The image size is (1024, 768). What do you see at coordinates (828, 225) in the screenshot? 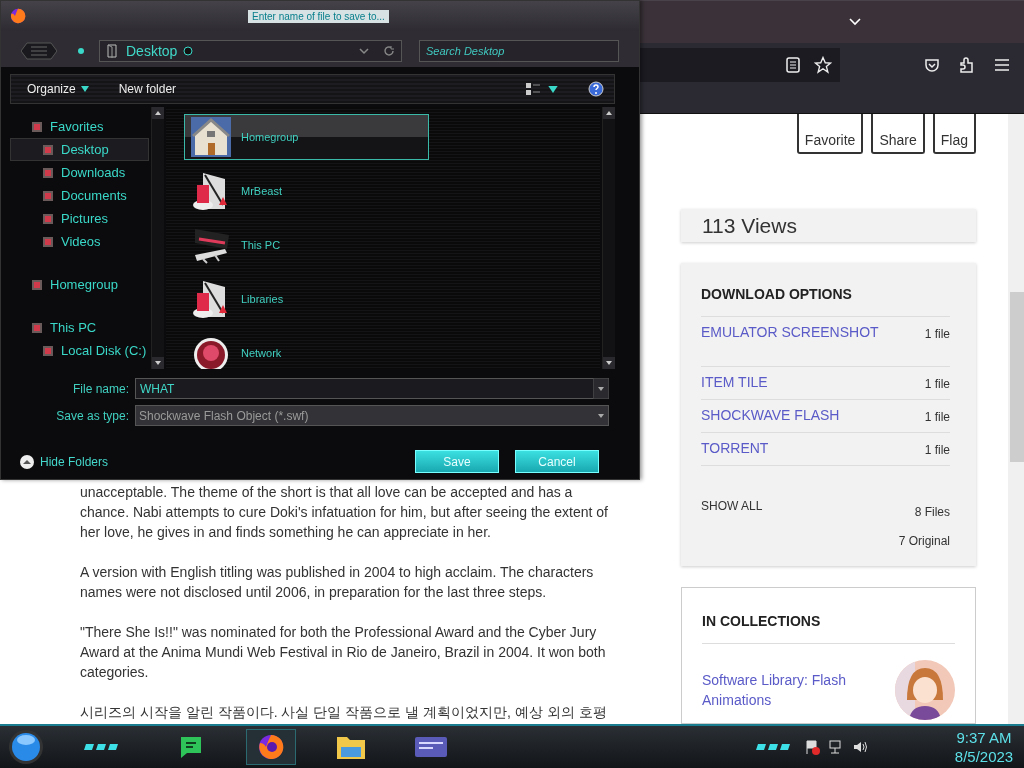
I see `views-count: 113 Views` at bounding box center [828, 225].